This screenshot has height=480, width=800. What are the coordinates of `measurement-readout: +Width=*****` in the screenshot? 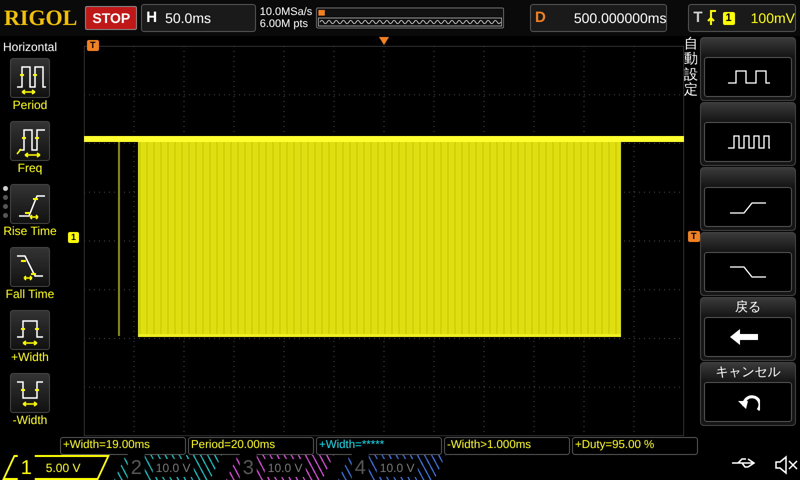 It's located at (379, 446).